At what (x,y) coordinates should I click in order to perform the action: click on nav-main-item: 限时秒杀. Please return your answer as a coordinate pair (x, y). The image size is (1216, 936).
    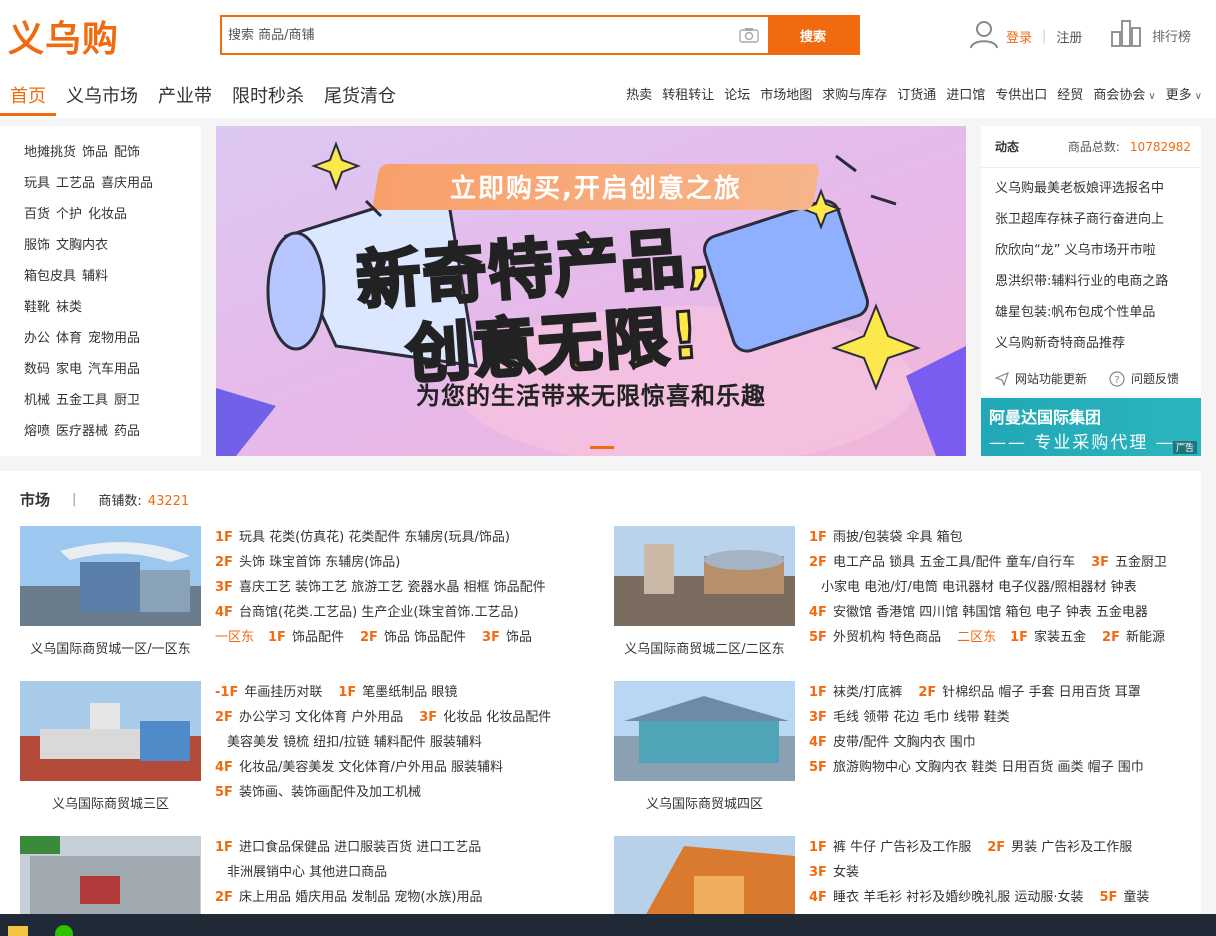
    Looking at the image, I should click on (268, 96).